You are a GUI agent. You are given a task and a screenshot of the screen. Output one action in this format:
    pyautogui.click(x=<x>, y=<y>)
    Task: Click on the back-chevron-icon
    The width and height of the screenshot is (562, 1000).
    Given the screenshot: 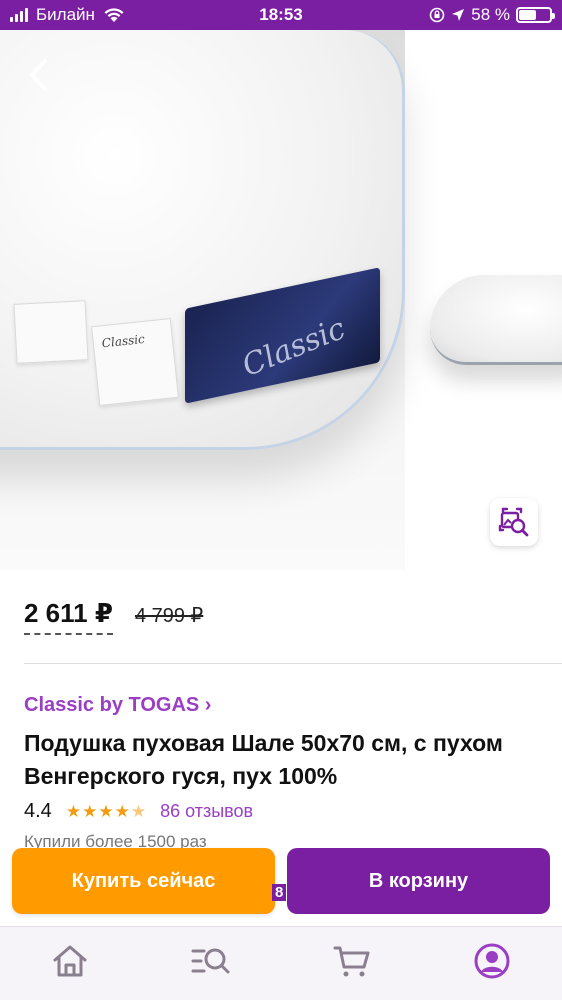 What is the action you would take?
    pyautogui.click(x=38, y=75)
    